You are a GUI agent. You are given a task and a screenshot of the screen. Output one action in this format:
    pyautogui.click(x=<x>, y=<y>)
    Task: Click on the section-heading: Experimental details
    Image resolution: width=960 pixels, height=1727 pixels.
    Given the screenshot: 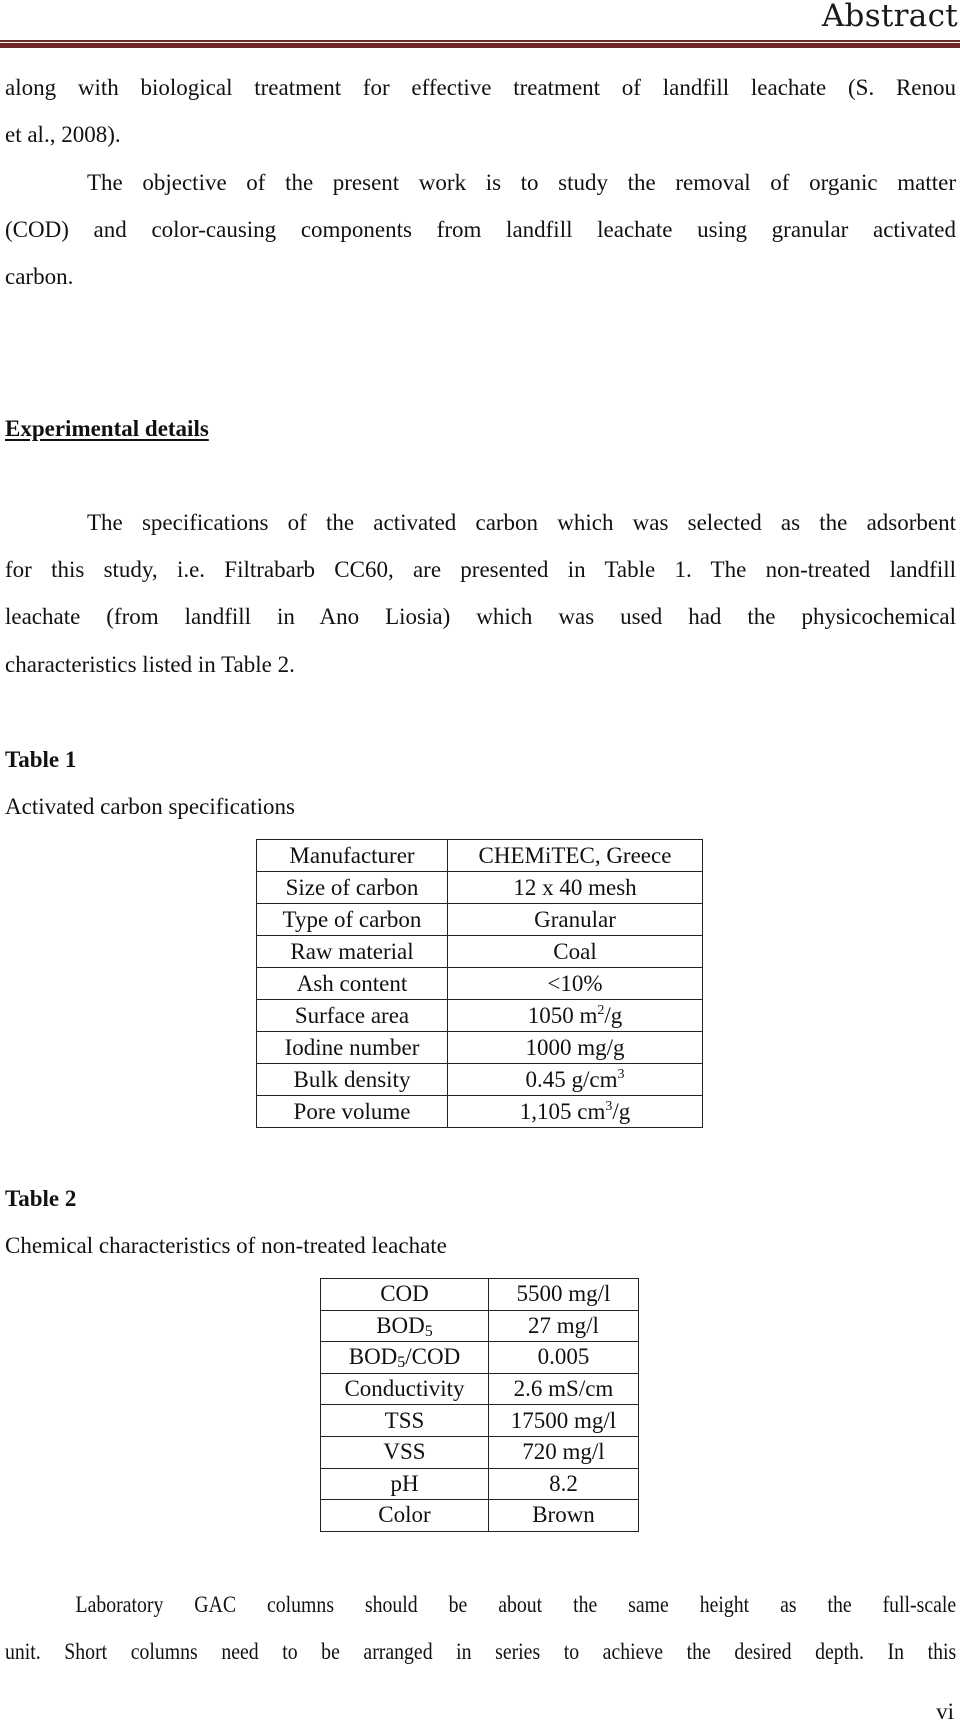 What is the action you would take?
    pyautogui.click(x=107, y=428)
    